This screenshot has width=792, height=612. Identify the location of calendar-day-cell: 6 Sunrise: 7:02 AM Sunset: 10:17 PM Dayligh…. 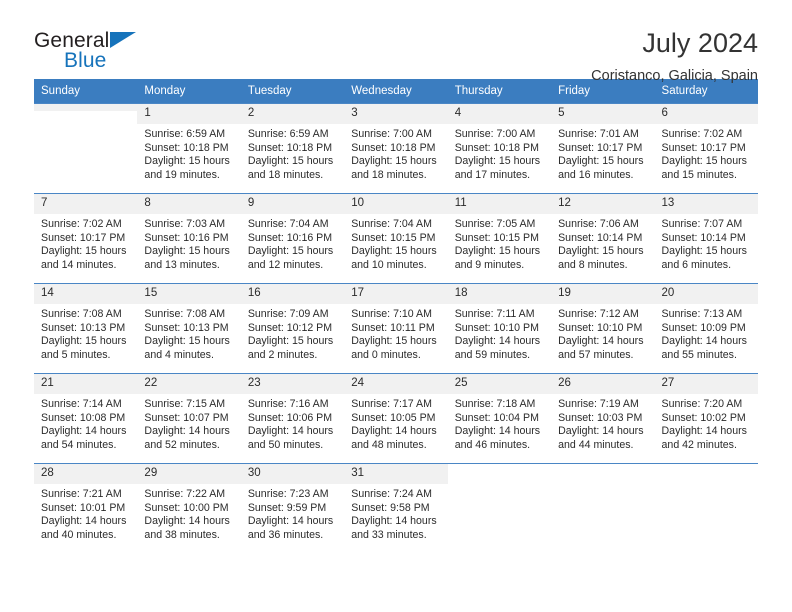
(706, 148).